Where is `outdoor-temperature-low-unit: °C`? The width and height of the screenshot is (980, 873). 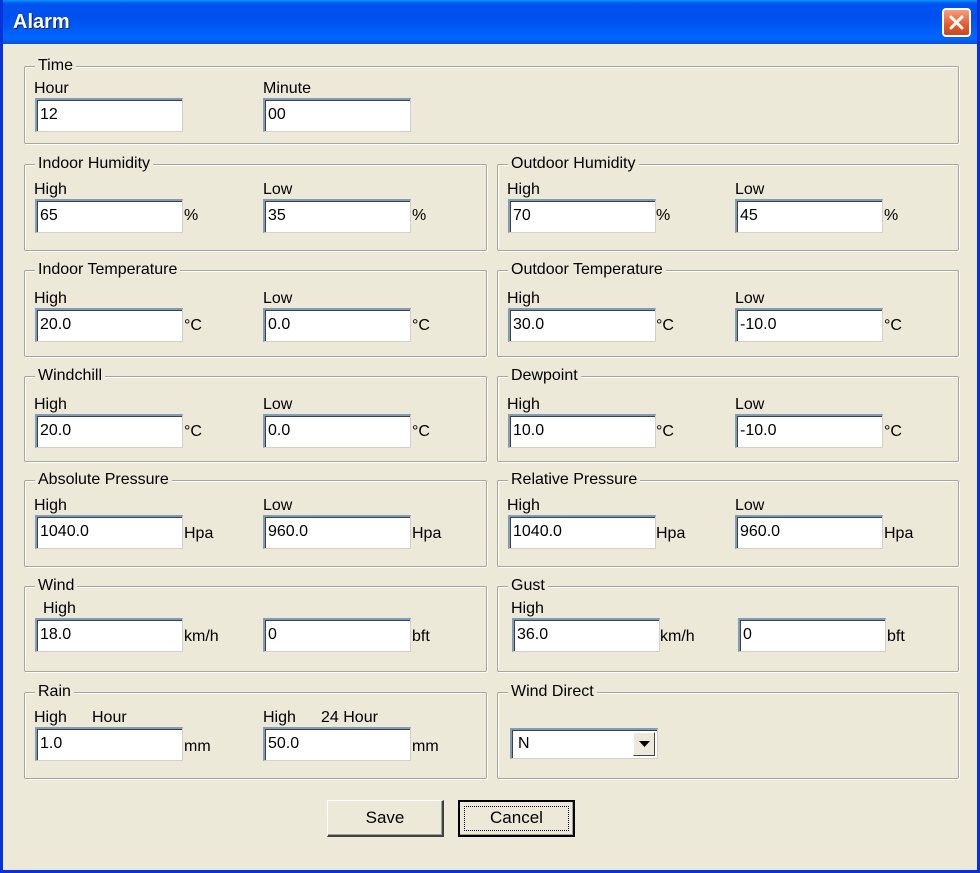
outdoor-temperature-low-unit: °C is located at coordinates (893, 325).